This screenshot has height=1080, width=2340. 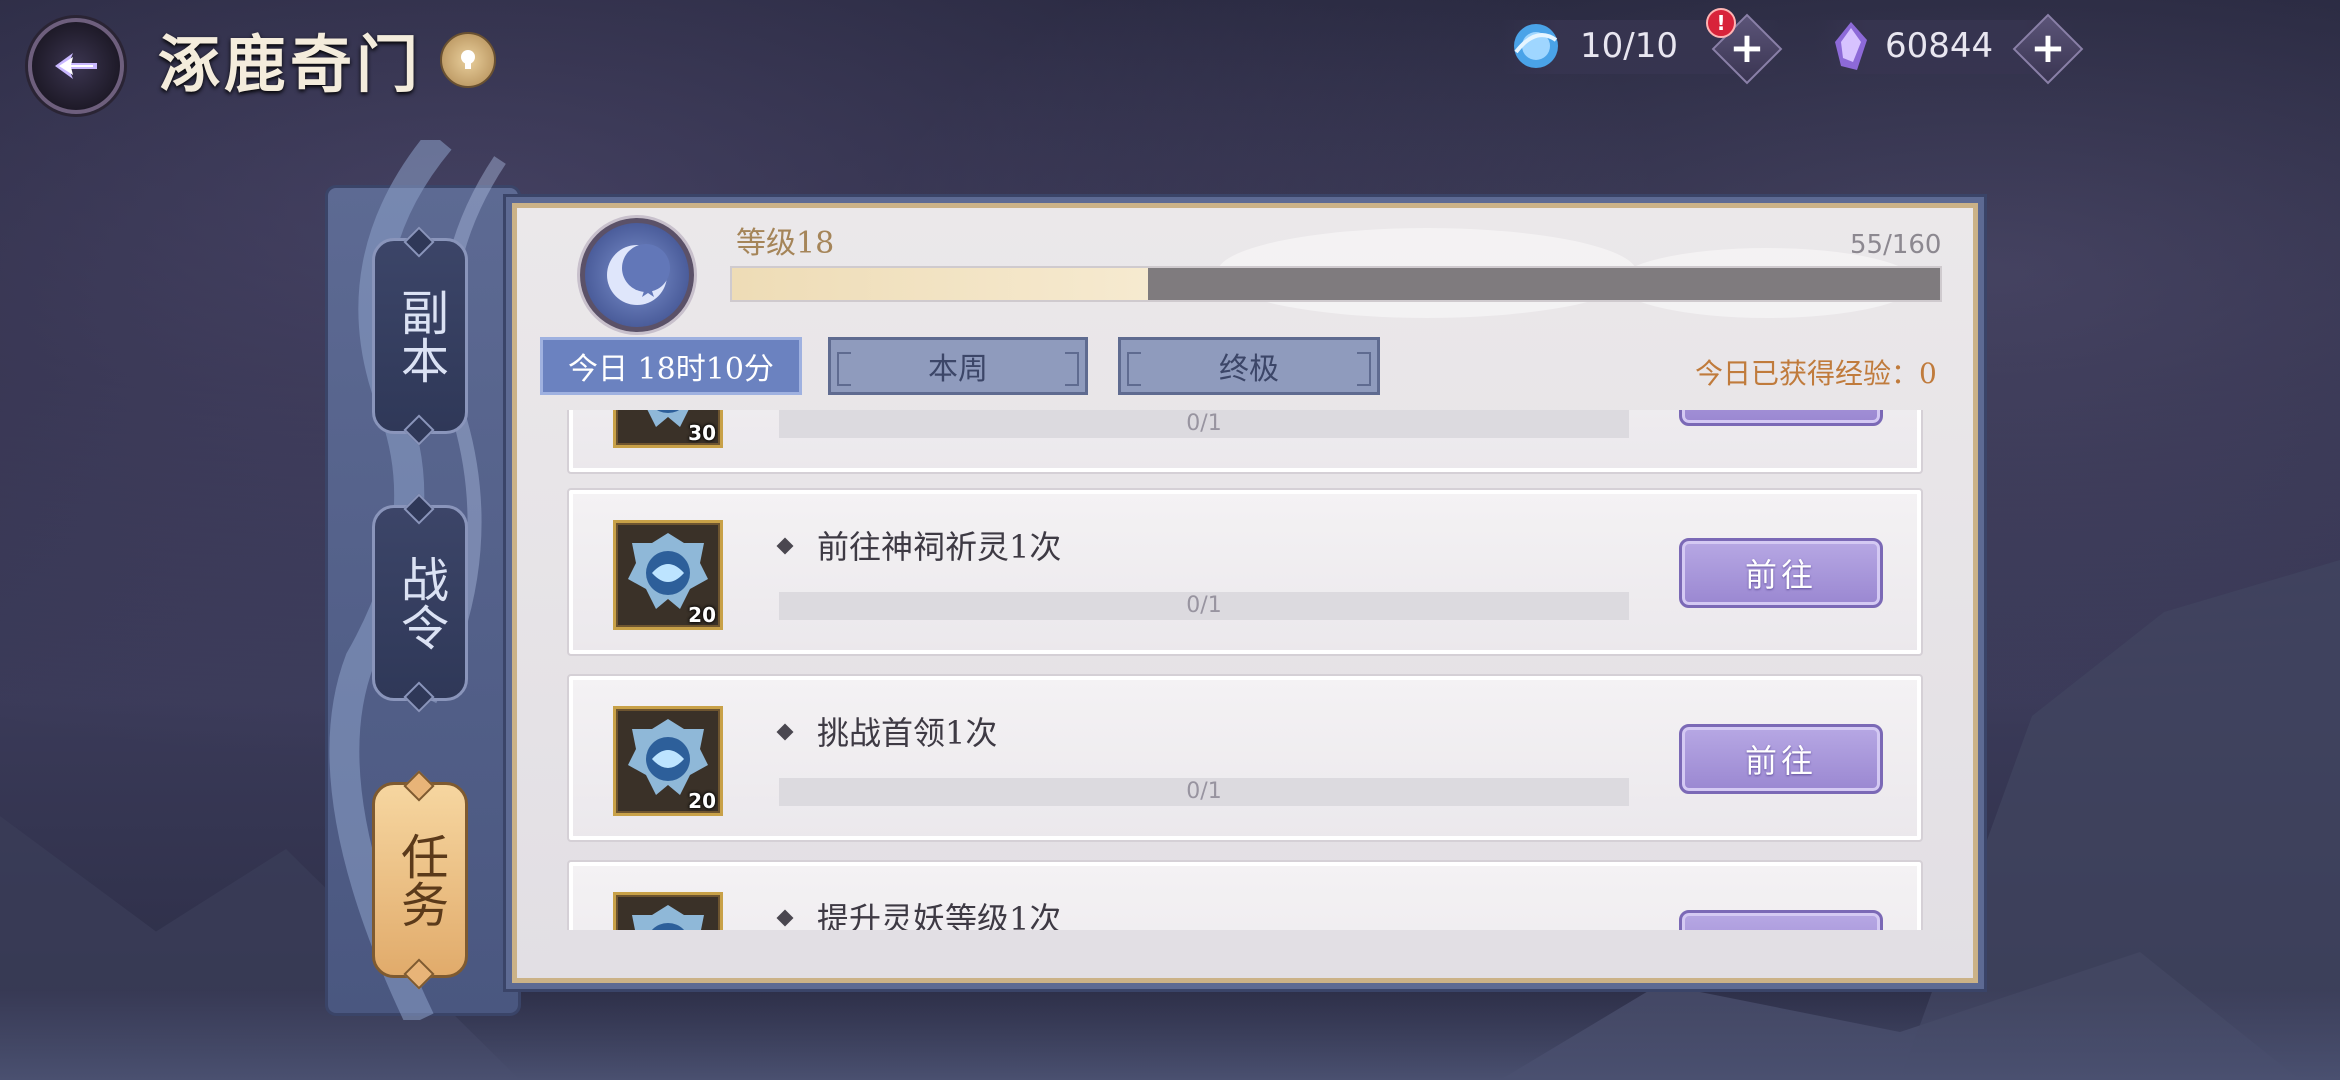 I want to click on task-reward-icon, so click(x=668, y=911).